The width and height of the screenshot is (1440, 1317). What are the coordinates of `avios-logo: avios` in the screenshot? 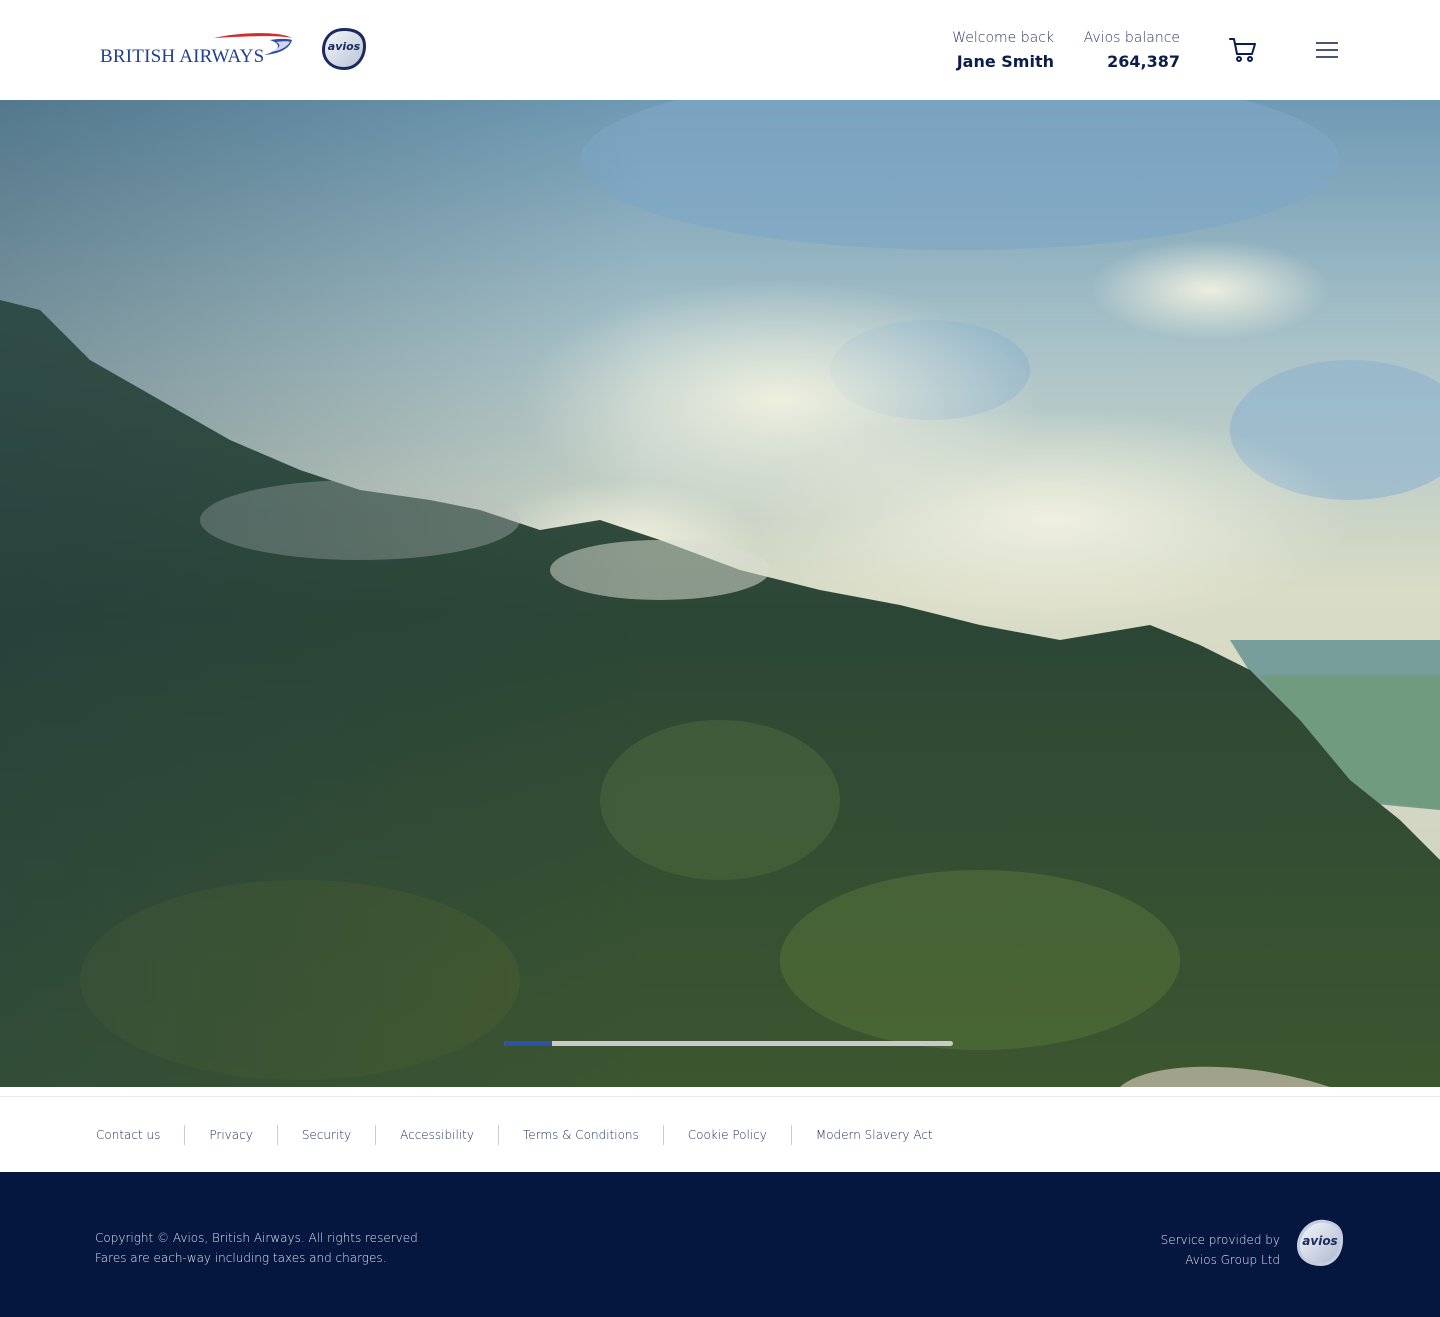 It's located at (344, 49).